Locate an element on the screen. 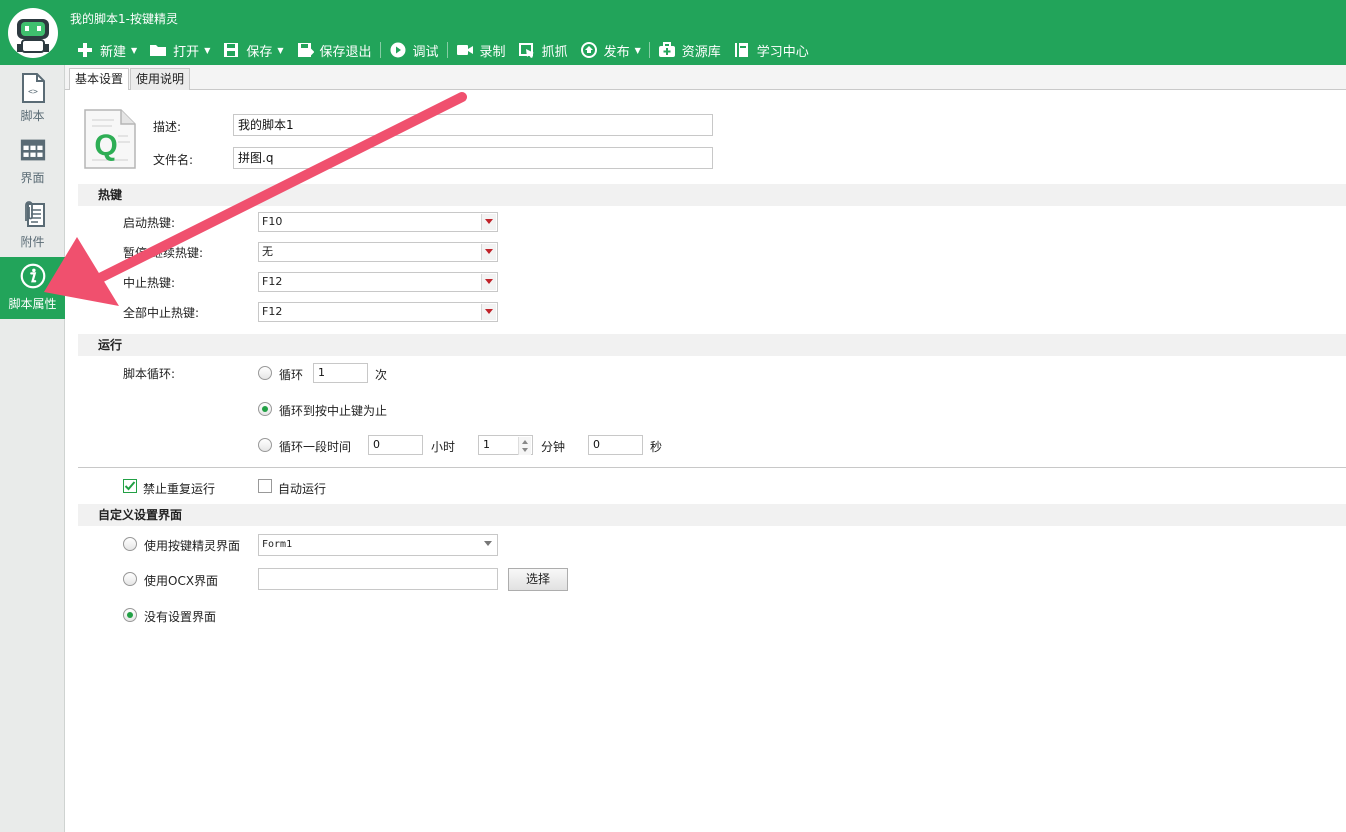 The width and height of the screenshot is (1346, 832). no-repeat-run-label: 禁止重复运行 is located at coordinates (179, 489).